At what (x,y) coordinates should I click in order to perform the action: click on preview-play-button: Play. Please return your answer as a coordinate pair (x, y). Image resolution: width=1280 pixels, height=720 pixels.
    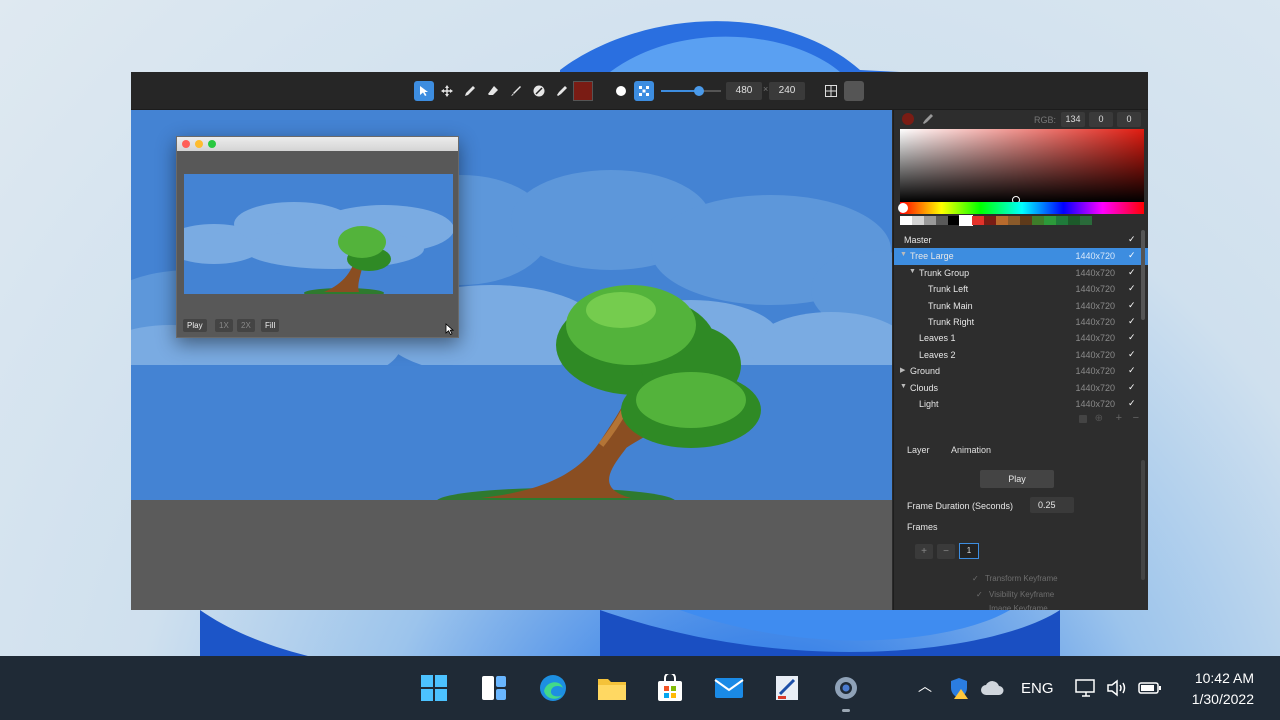
    Looking at the image, I should click on (195, 325).